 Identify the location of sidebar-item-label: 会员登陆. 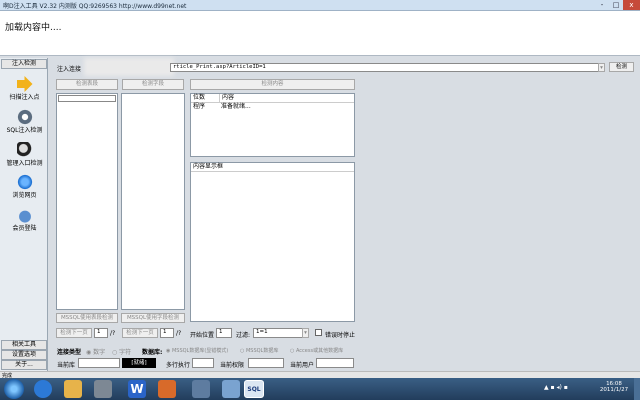
(24, 228).